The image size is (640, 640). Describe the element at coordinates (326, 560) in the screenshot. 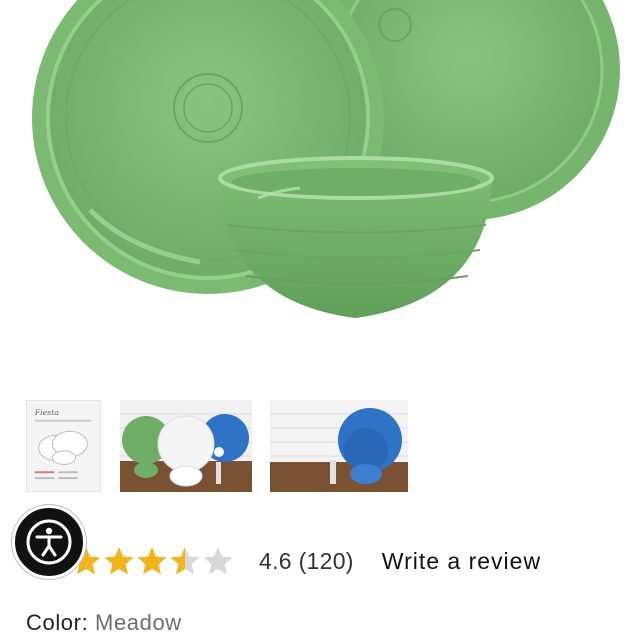

I see `rating-count: (120)` at that location.